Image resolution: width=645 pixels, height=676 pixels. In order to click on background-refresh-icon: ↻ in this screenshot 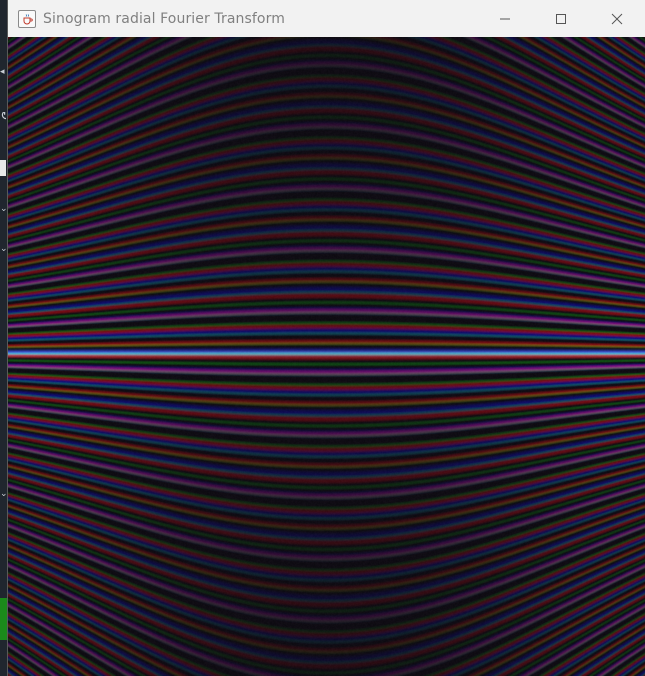, I will do `click(3, 116)`.